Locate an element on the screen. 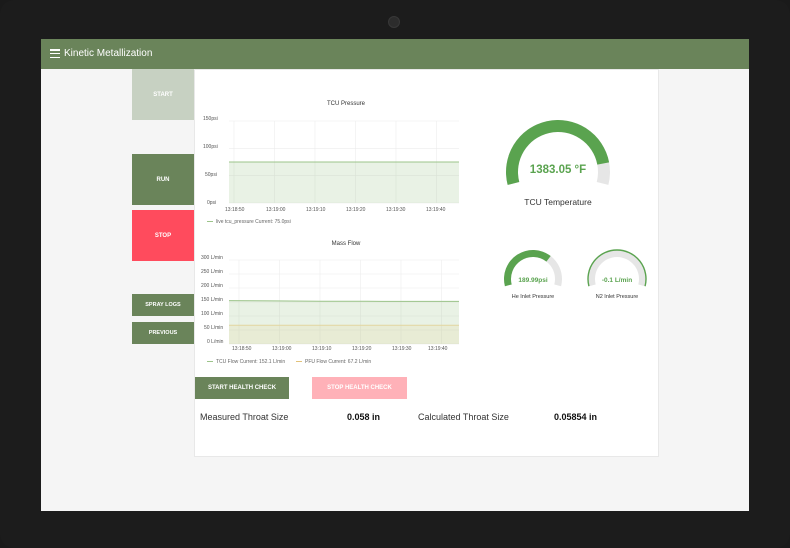 The height and width of the screenshot is (548, 790). massflow-legend-tcu: TCU Flow Current: 152.1 L/min is located at coordinates (246, 362).